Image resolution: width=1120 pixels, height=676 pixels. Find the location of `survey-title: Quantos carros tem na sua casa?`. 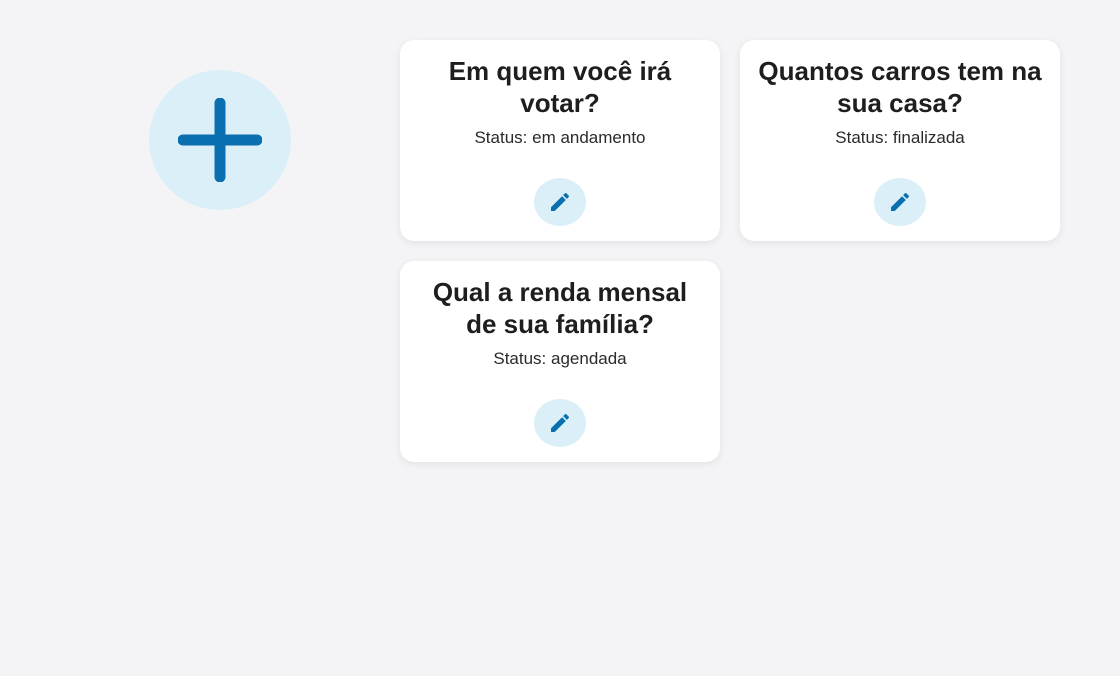

survey-title: Quantos carros tem na sua casa? is located at coordinates (900, 87).